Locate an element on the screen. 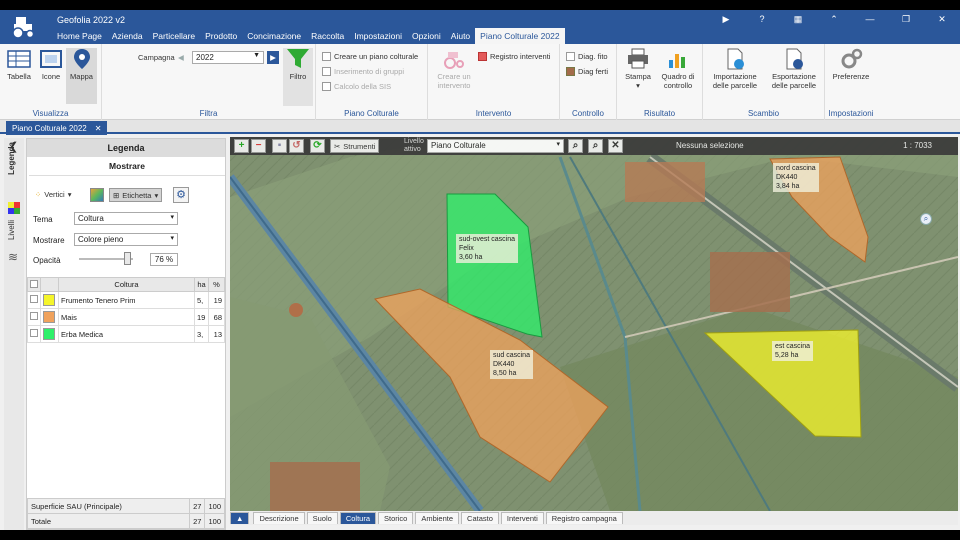  clear-selection-icon: ✕ is located at coordinates (615, 146).